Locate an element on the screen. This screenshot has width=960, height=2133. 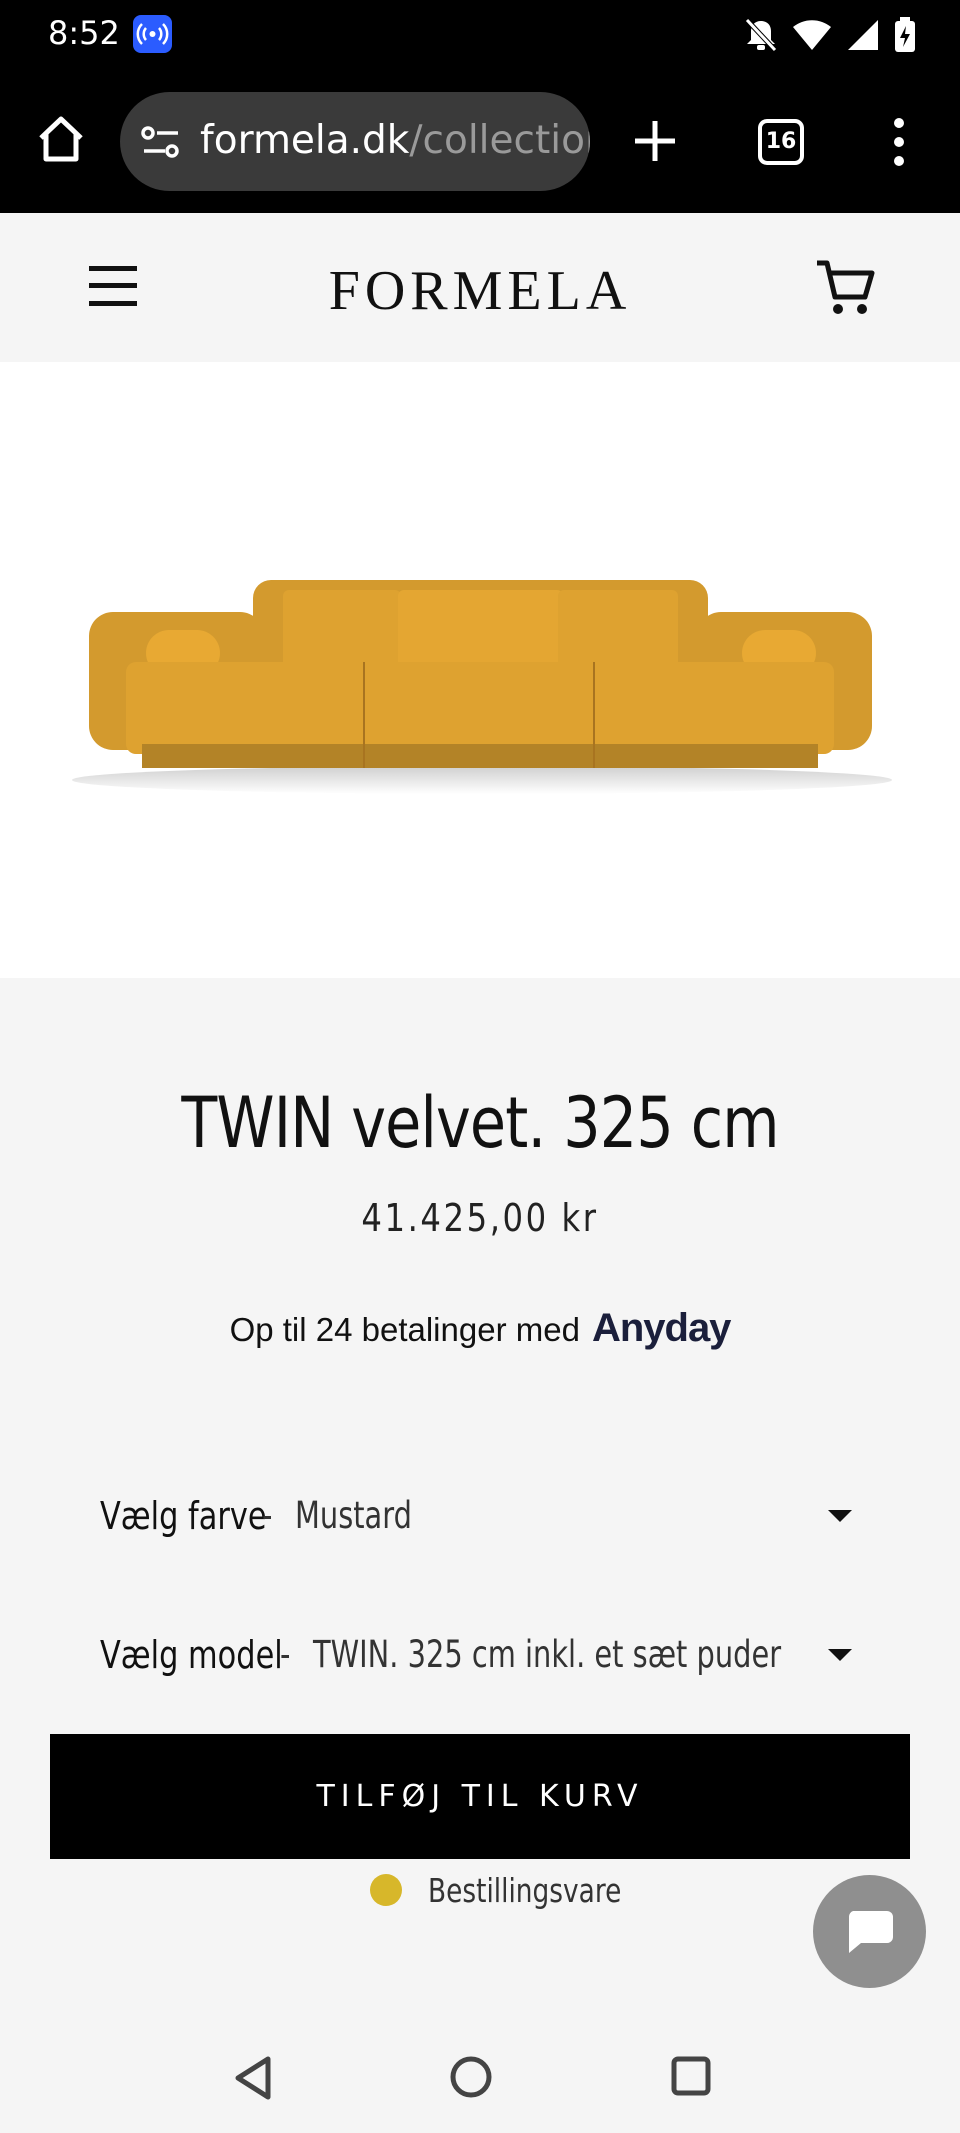
color-select-label: Vælg farve is located at coordinates (183, 1516).